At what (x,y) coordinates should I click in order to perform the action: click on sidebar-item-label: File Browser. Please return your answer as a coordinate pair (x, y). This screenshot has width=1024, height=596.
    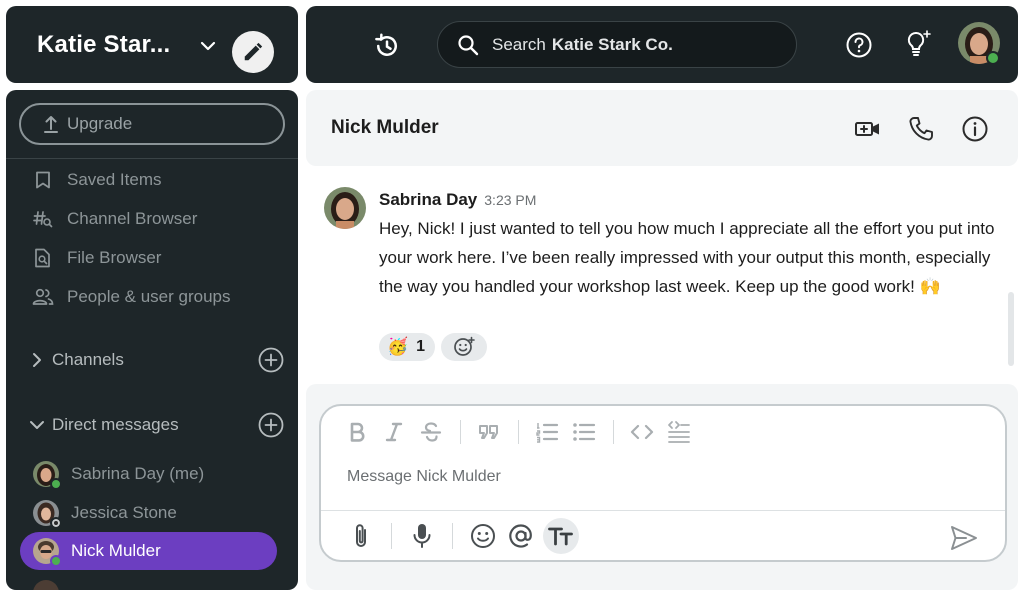
    Looking at the image, I should click on (114, 257).